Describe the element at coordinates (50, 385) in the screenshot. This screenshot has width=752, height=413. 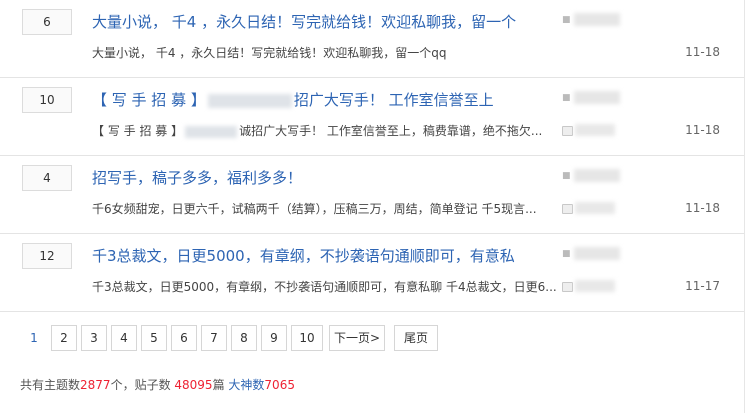
I see `topics-label: 共有主题数` at that location.